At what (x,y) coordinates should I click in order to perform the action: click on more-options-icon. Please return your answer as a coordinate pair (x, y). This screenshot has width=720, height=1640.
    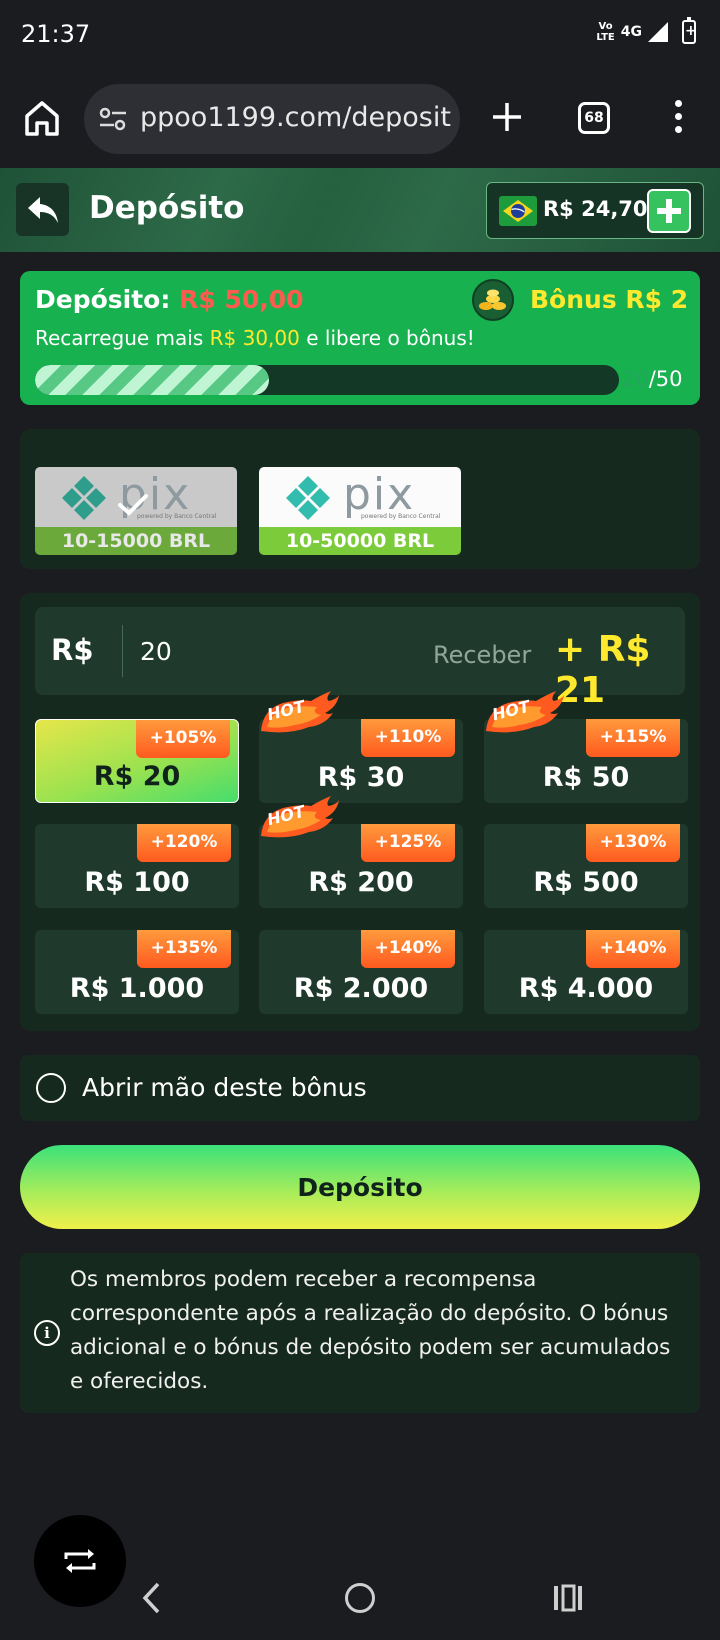
    Looking at the image, I should click on (678, 118).